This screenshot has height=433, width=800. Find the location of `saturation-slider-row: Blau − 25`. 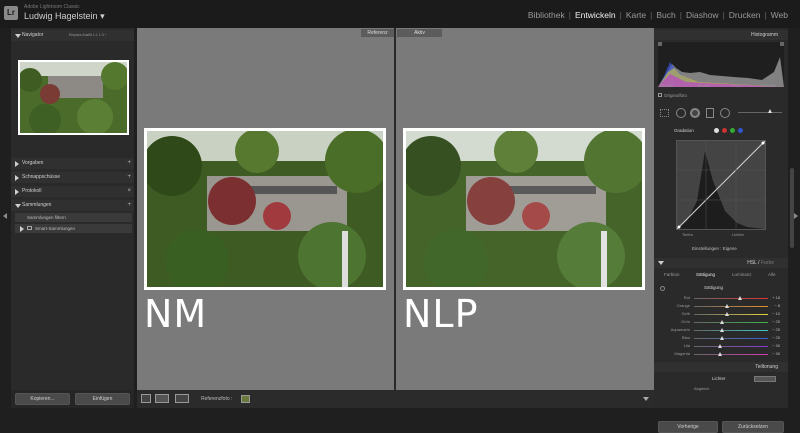

saturation-slider-row: Blau − 25 is located at coordinates (721, 338).